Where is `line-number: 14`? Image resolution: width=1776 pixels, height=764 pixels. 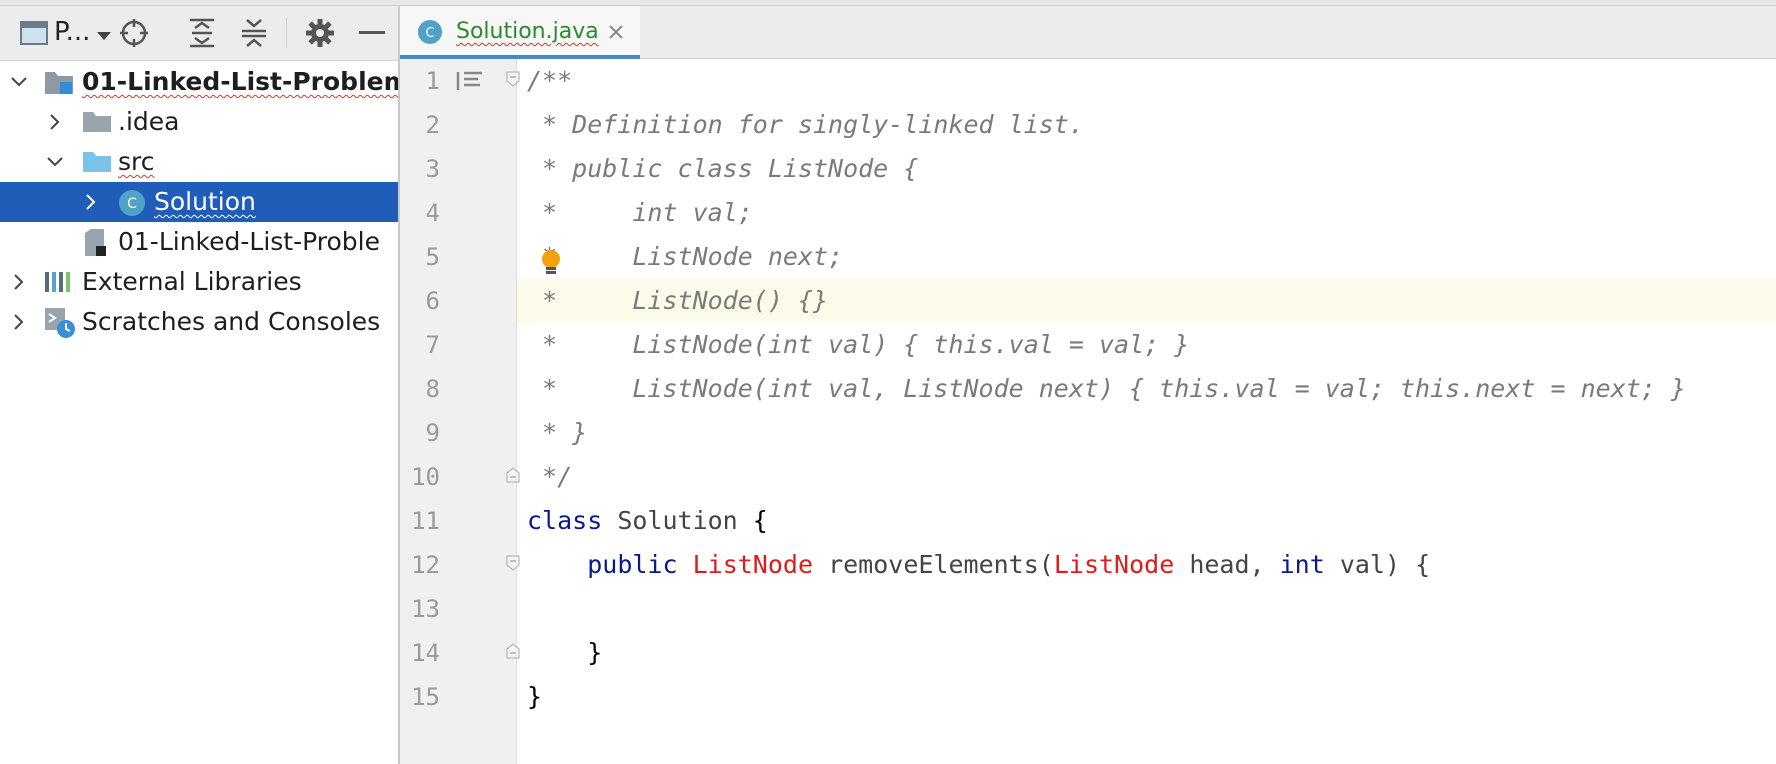 line-number: 14 is located at coordinates (425, 653).